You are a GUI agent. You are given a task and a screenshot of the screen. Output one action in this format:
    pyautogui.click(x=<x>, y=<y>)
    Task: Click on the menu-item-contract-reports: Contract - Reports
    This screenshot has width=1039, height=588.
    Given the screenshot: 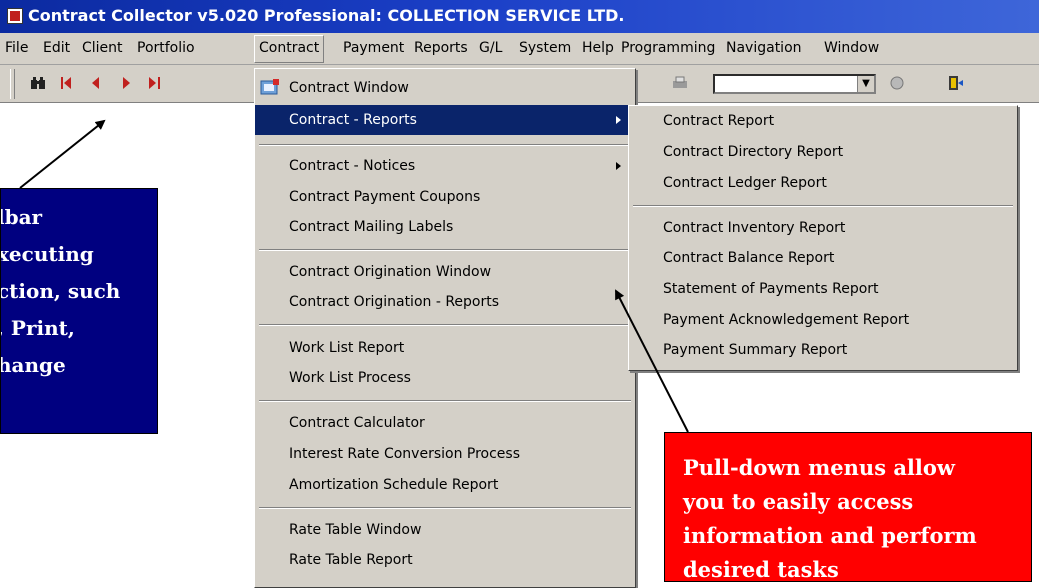 What is the action you would take?
    pyautogui.click(x=445, y=120)
    